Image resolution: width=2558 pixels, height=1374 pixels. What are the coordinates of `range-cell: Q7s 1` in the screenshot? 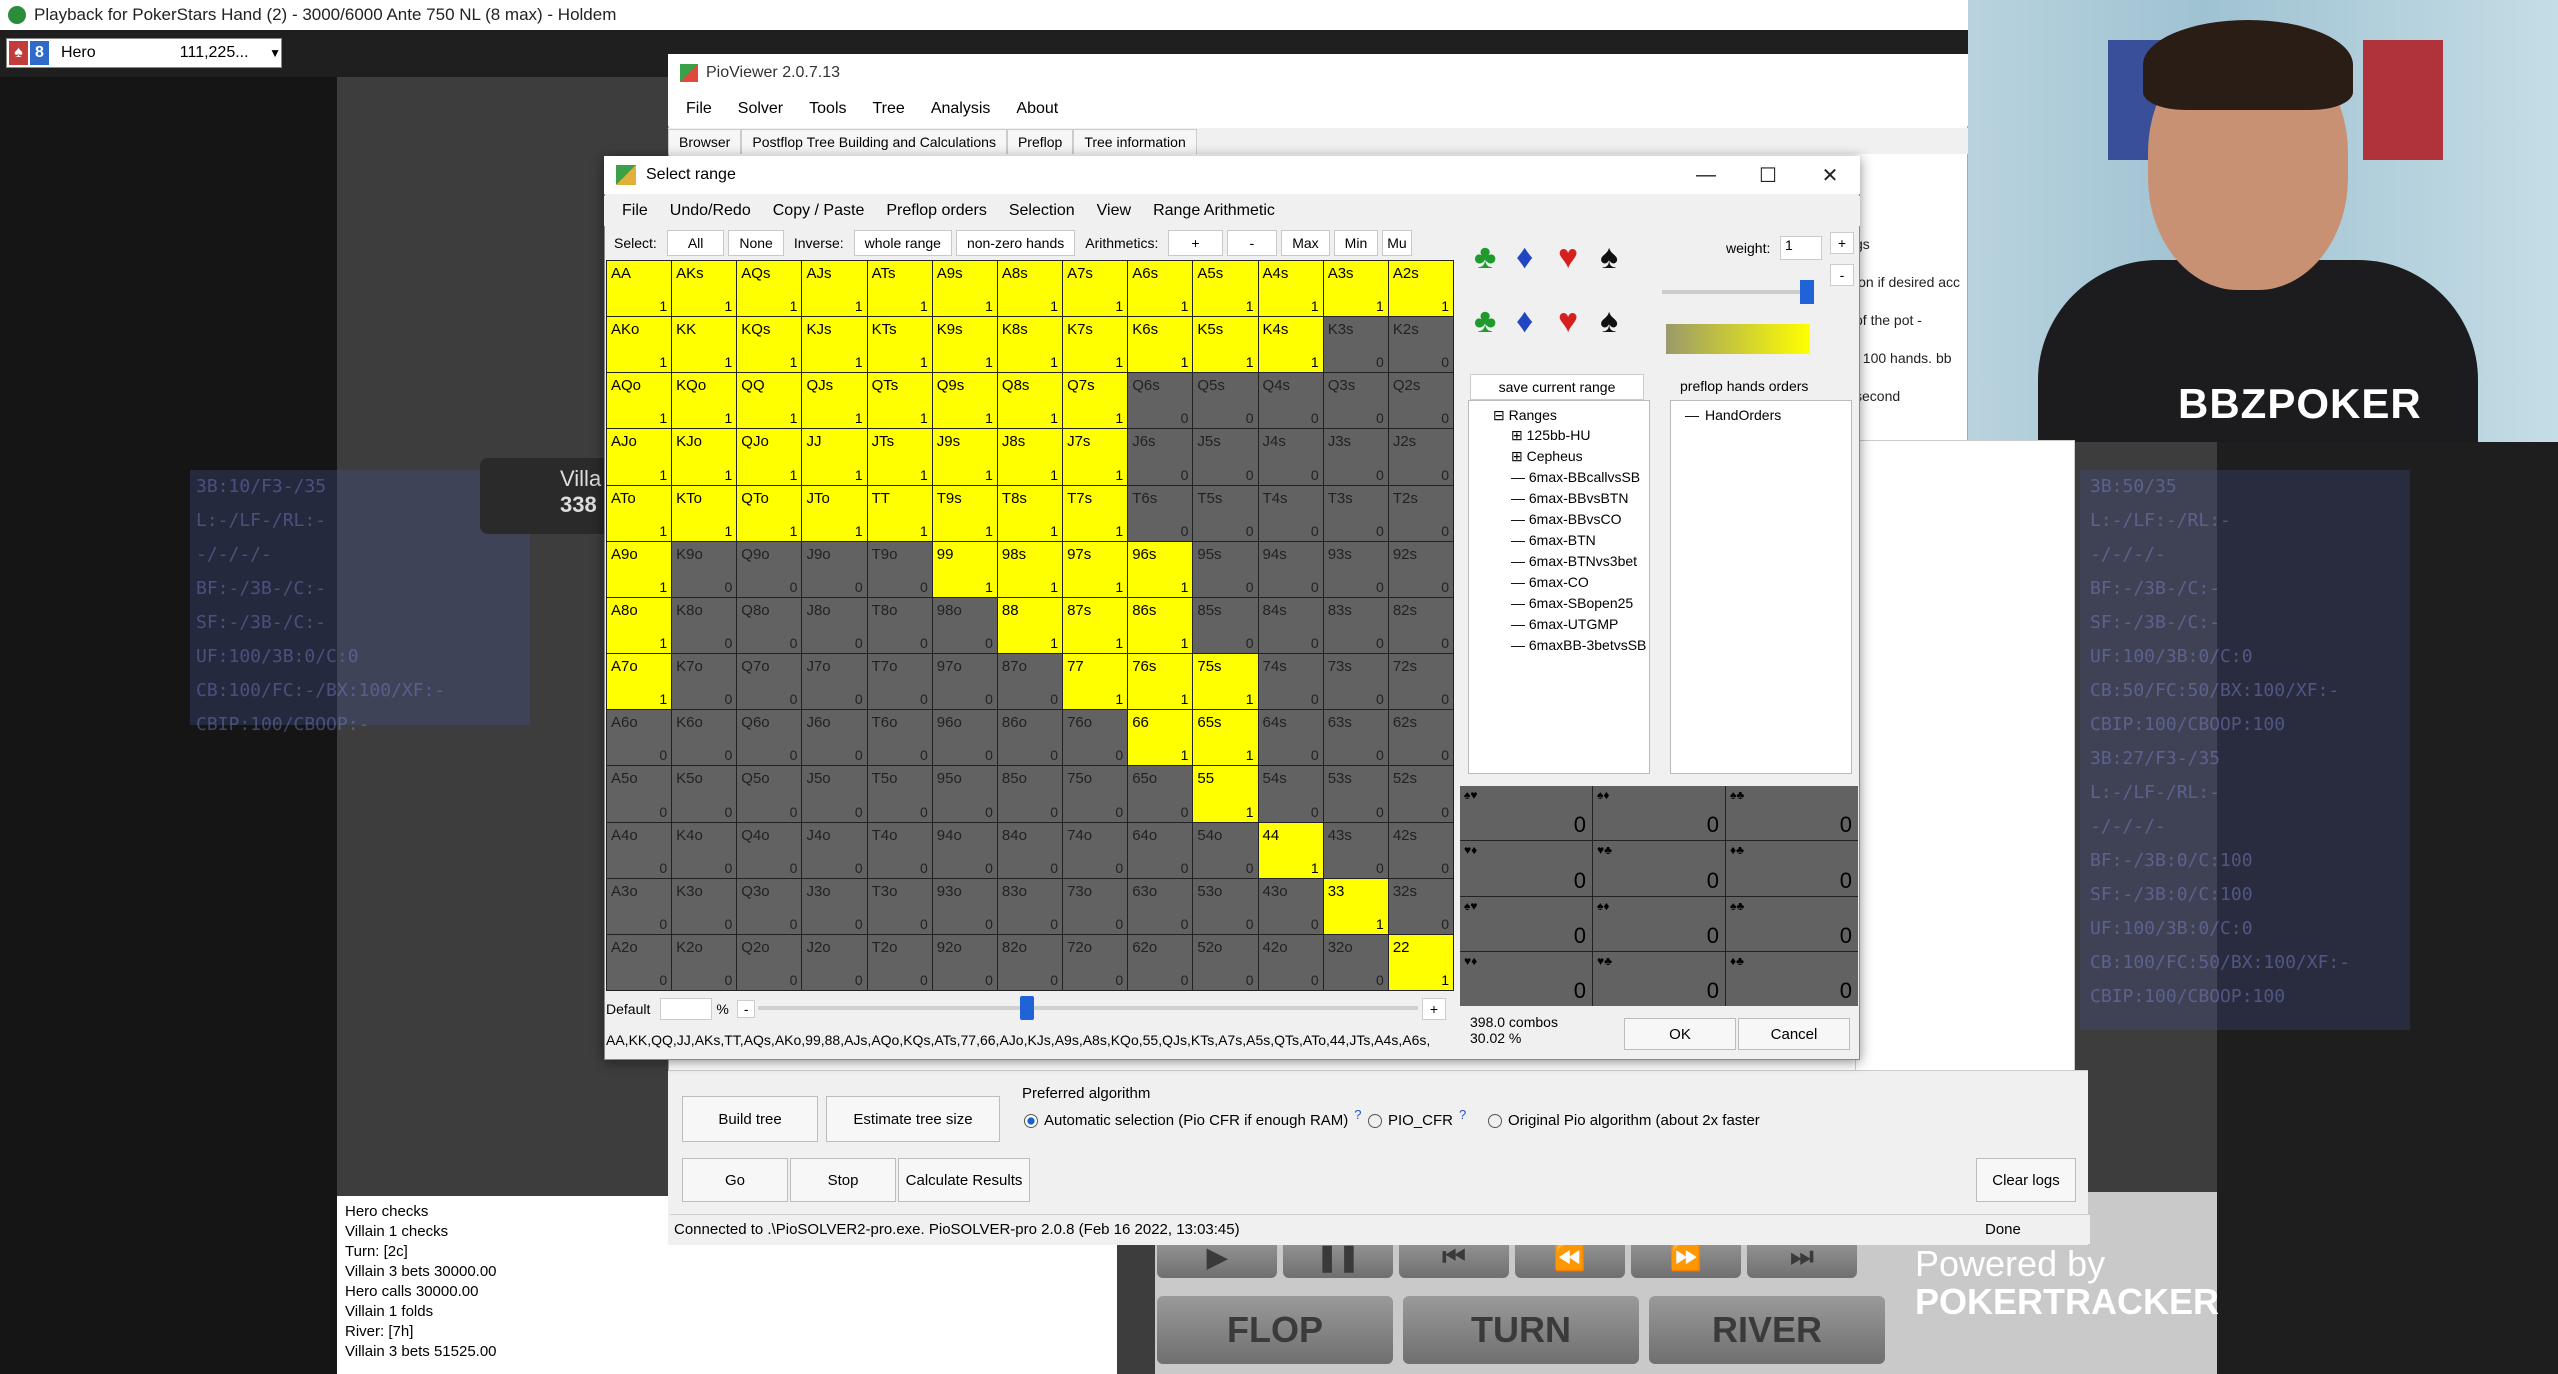 It's located at (1095, 401).